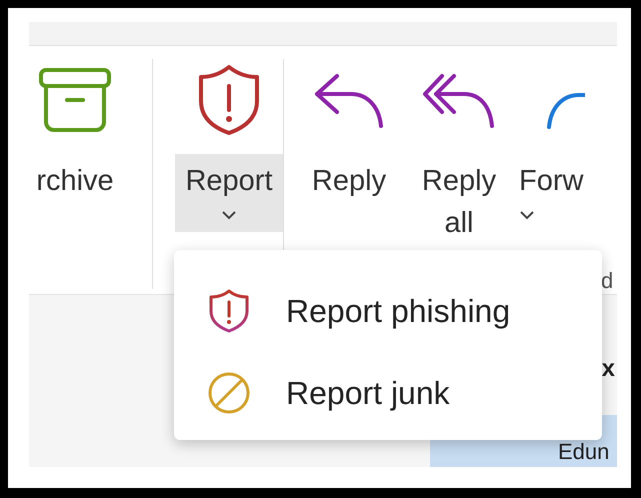 The height and width of the screenshot is (498, 641). What do you see at coordinates (459, 201) in the screenshot?
I see `reply-all-button: Reply all` at bounding box center [459, 201].